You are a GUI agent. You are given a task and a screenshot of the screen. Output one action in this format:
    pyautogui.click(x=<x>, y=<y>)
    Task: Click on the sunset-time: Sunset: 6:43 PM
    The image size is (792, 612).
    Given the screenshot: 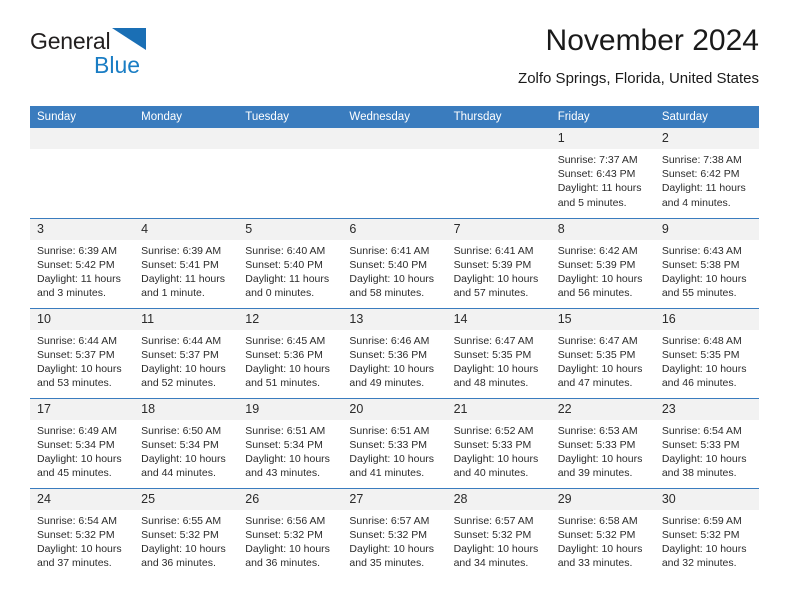 What is the action you would take?
    pyautogui.click(x=596, y=174)
    